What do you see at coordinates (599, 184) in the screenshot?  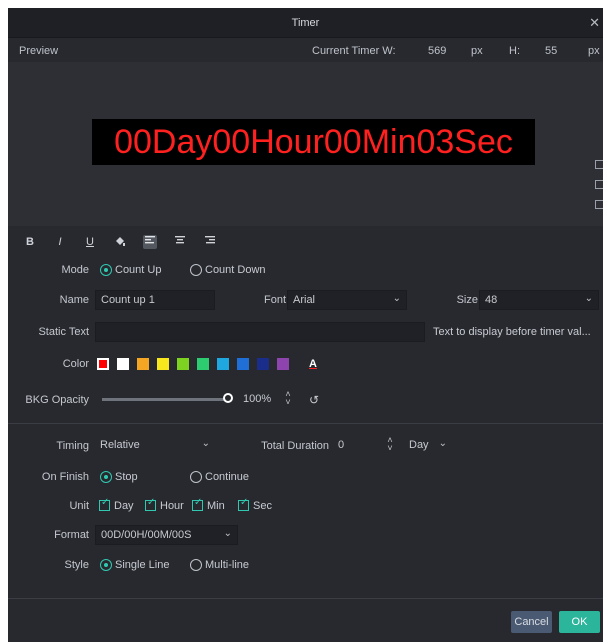 I see `zoom-in-icon` at bounding box center [599, 184].